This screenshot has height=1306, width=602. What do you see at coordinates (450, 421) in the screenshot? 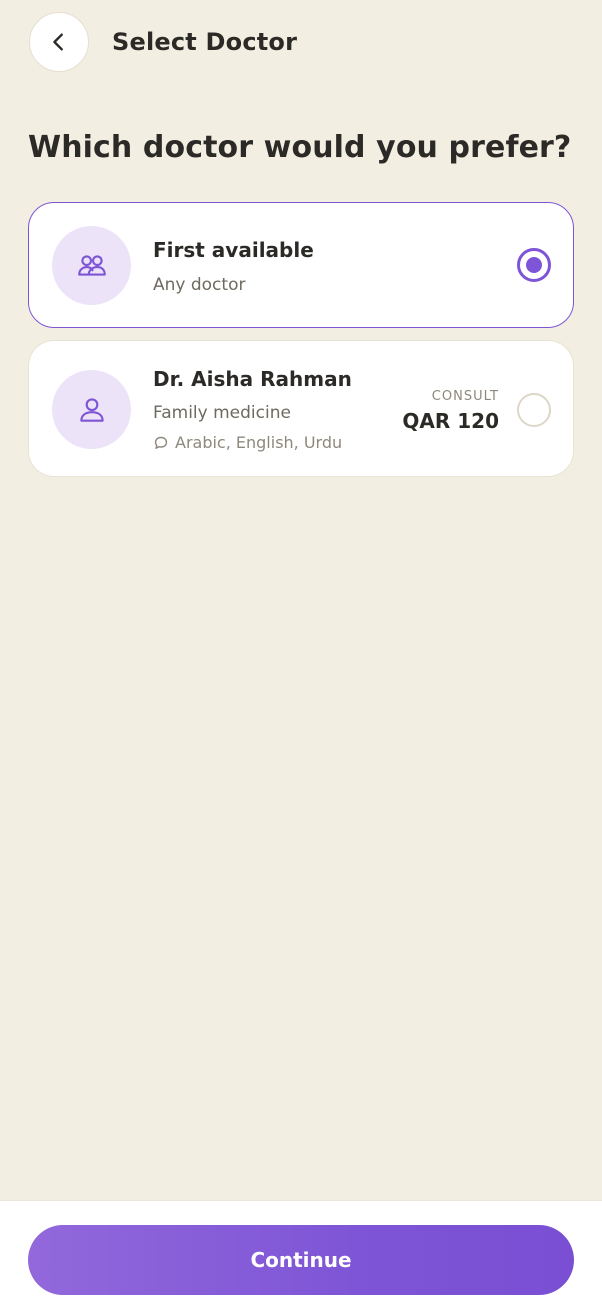
I see `consult-price: QAR 120` at bounding box center [450, 421].